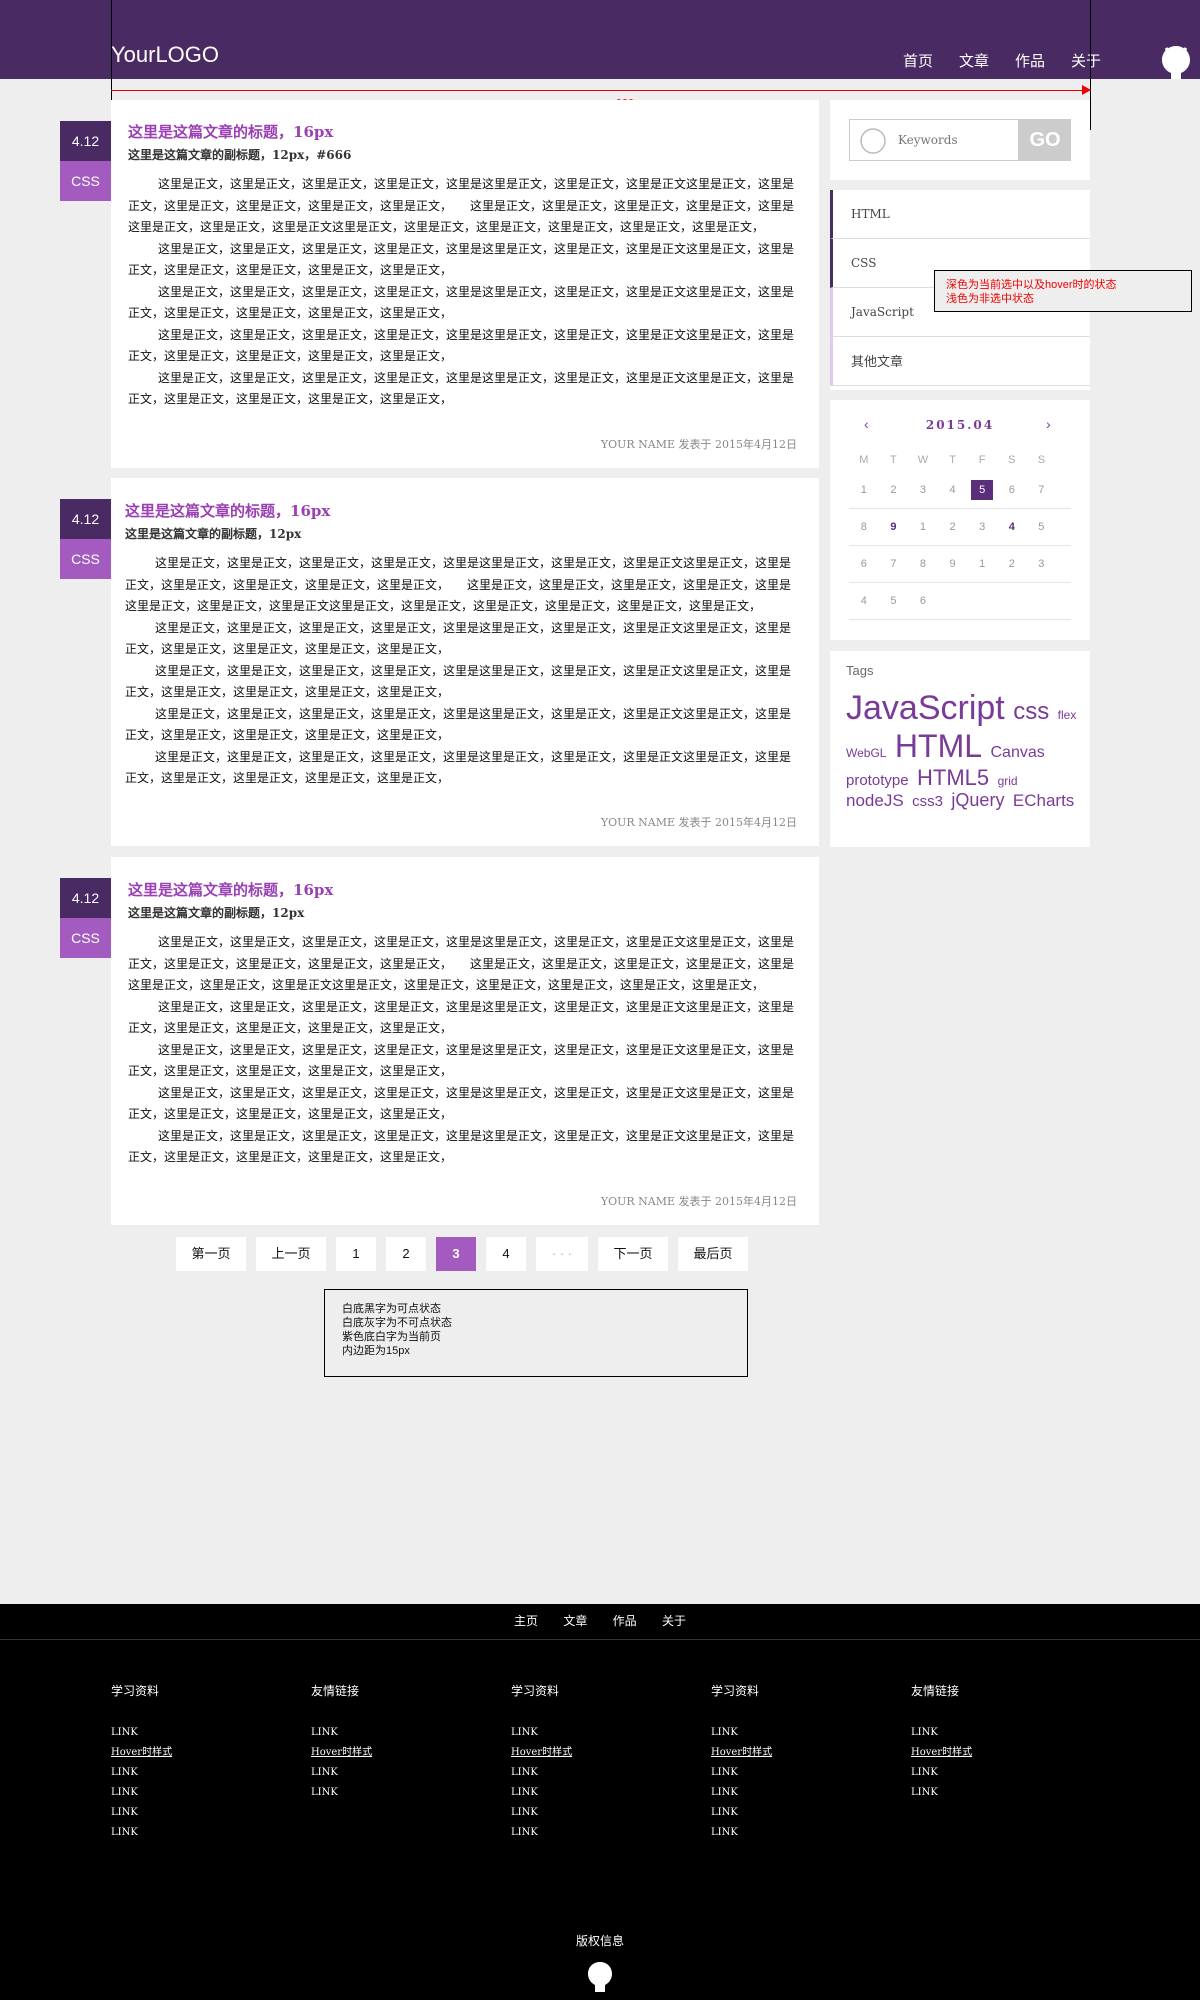 The height and width of the screenshot is (2000, 1200). What do you see at coordinates (1067, 715) in the screenshot?
I see `tag-link: flex` at bounding box center [1067, 715].